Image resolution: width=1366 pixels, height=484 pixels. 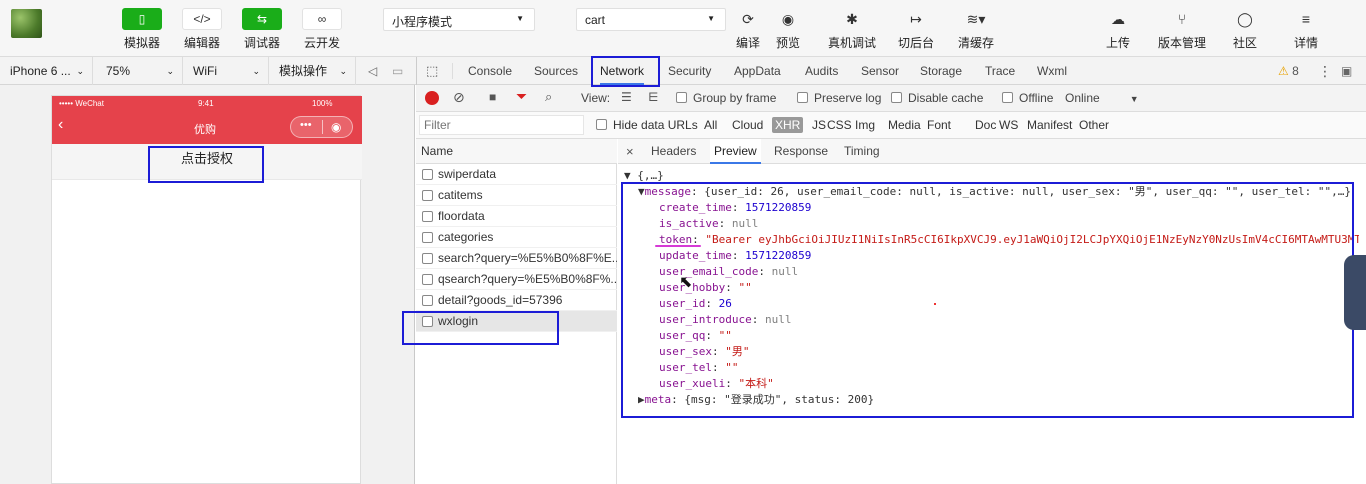 I want to click on capsule-menu: ••• ◉, so click(x=321, y=127).